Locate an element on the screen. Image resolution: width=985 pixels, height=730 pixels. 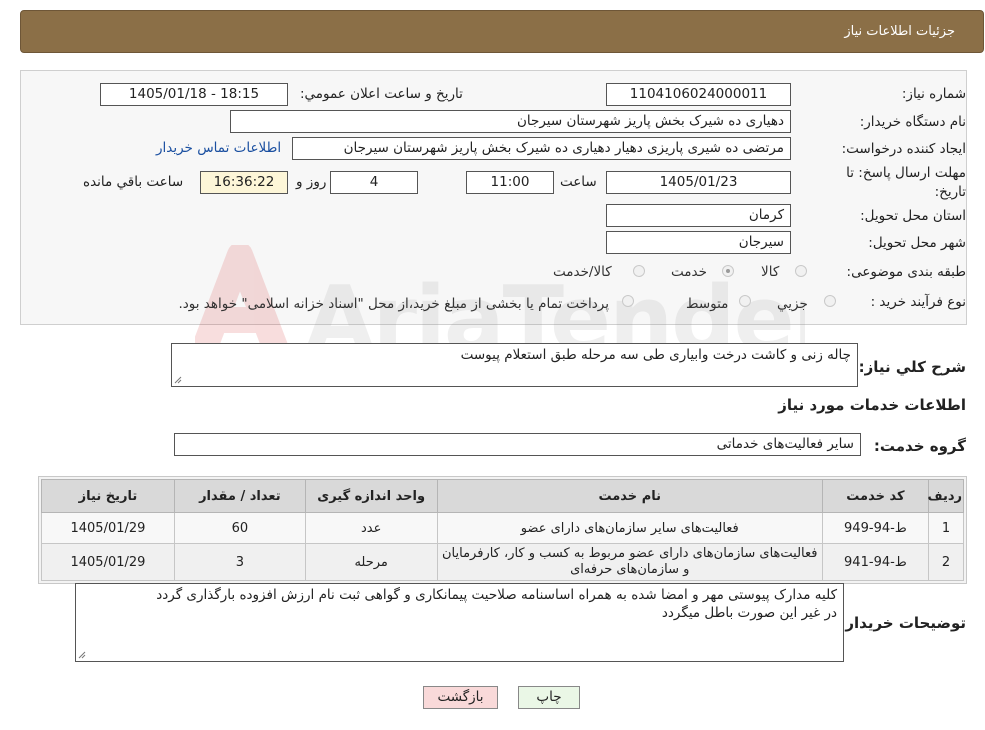
need-number-field: 1104106024000011 is located at coordinates (698, 94).